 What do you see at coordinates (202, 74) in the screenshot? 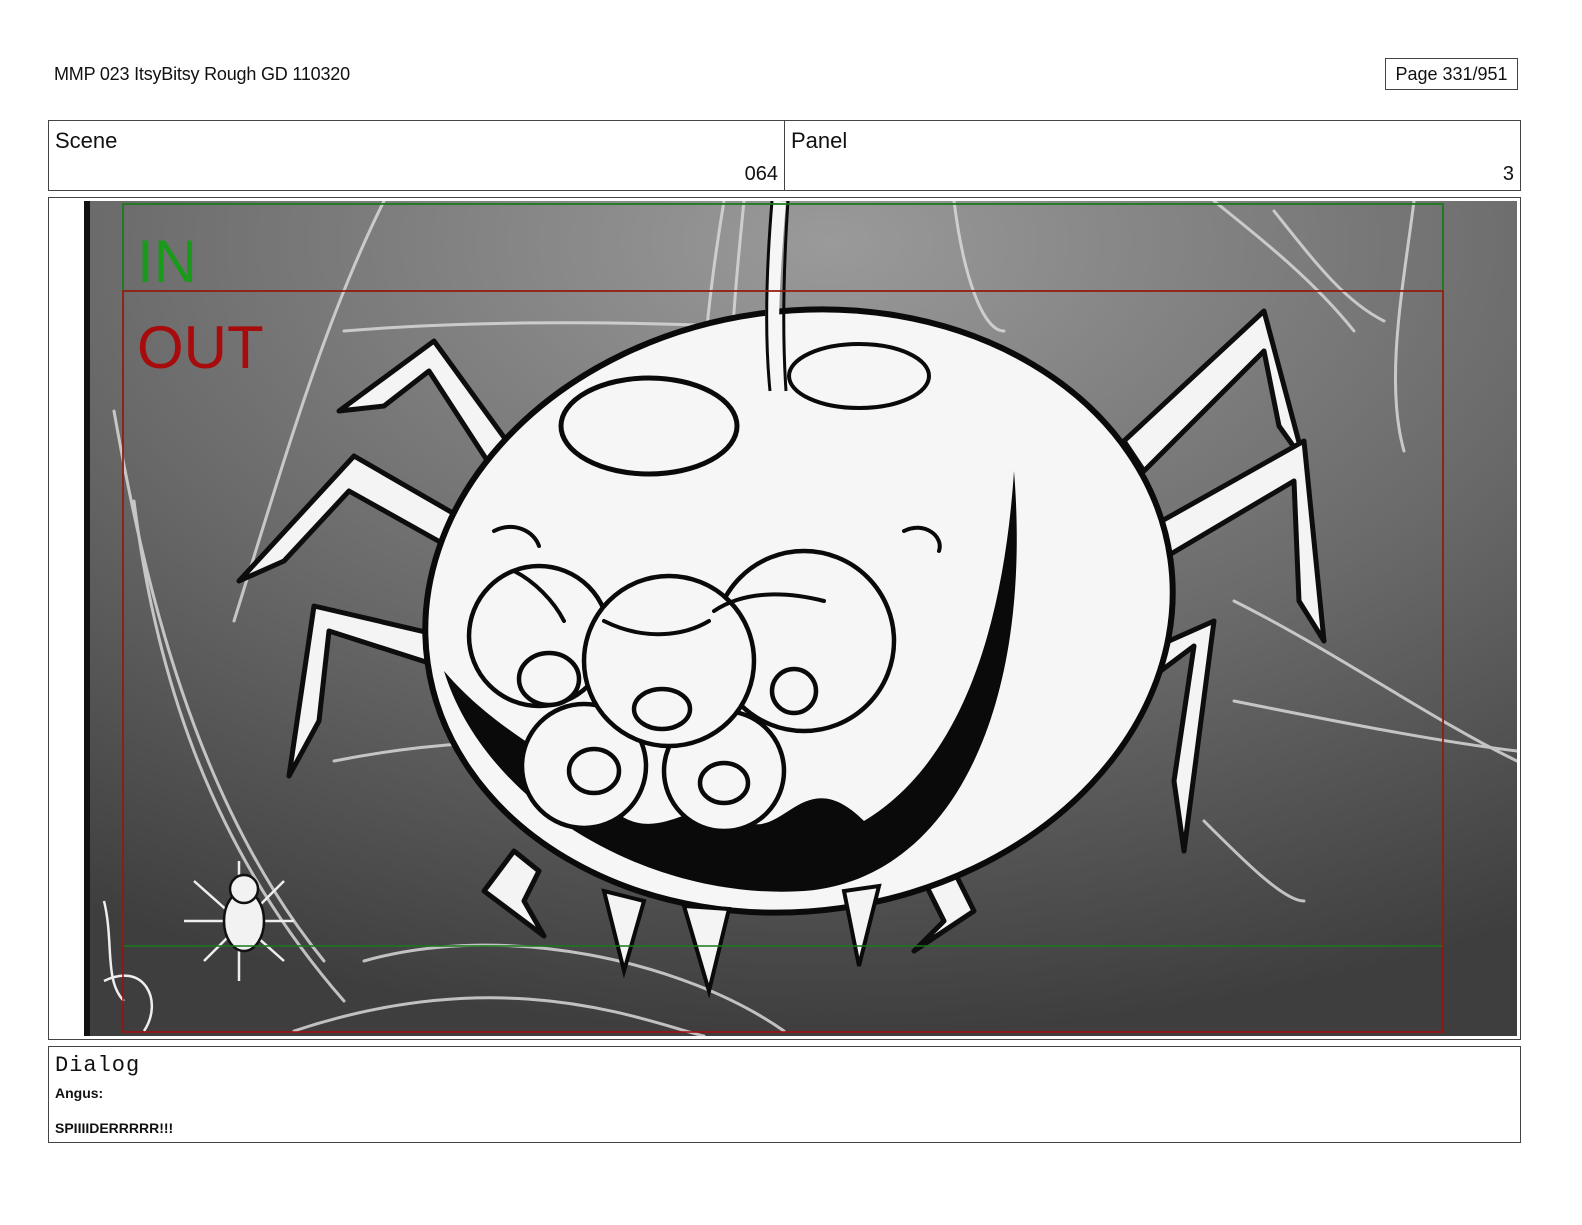
I see `document-title: MMP 023 ItsyBitsy Rough GD 110320` at bounding box center [202, 74].